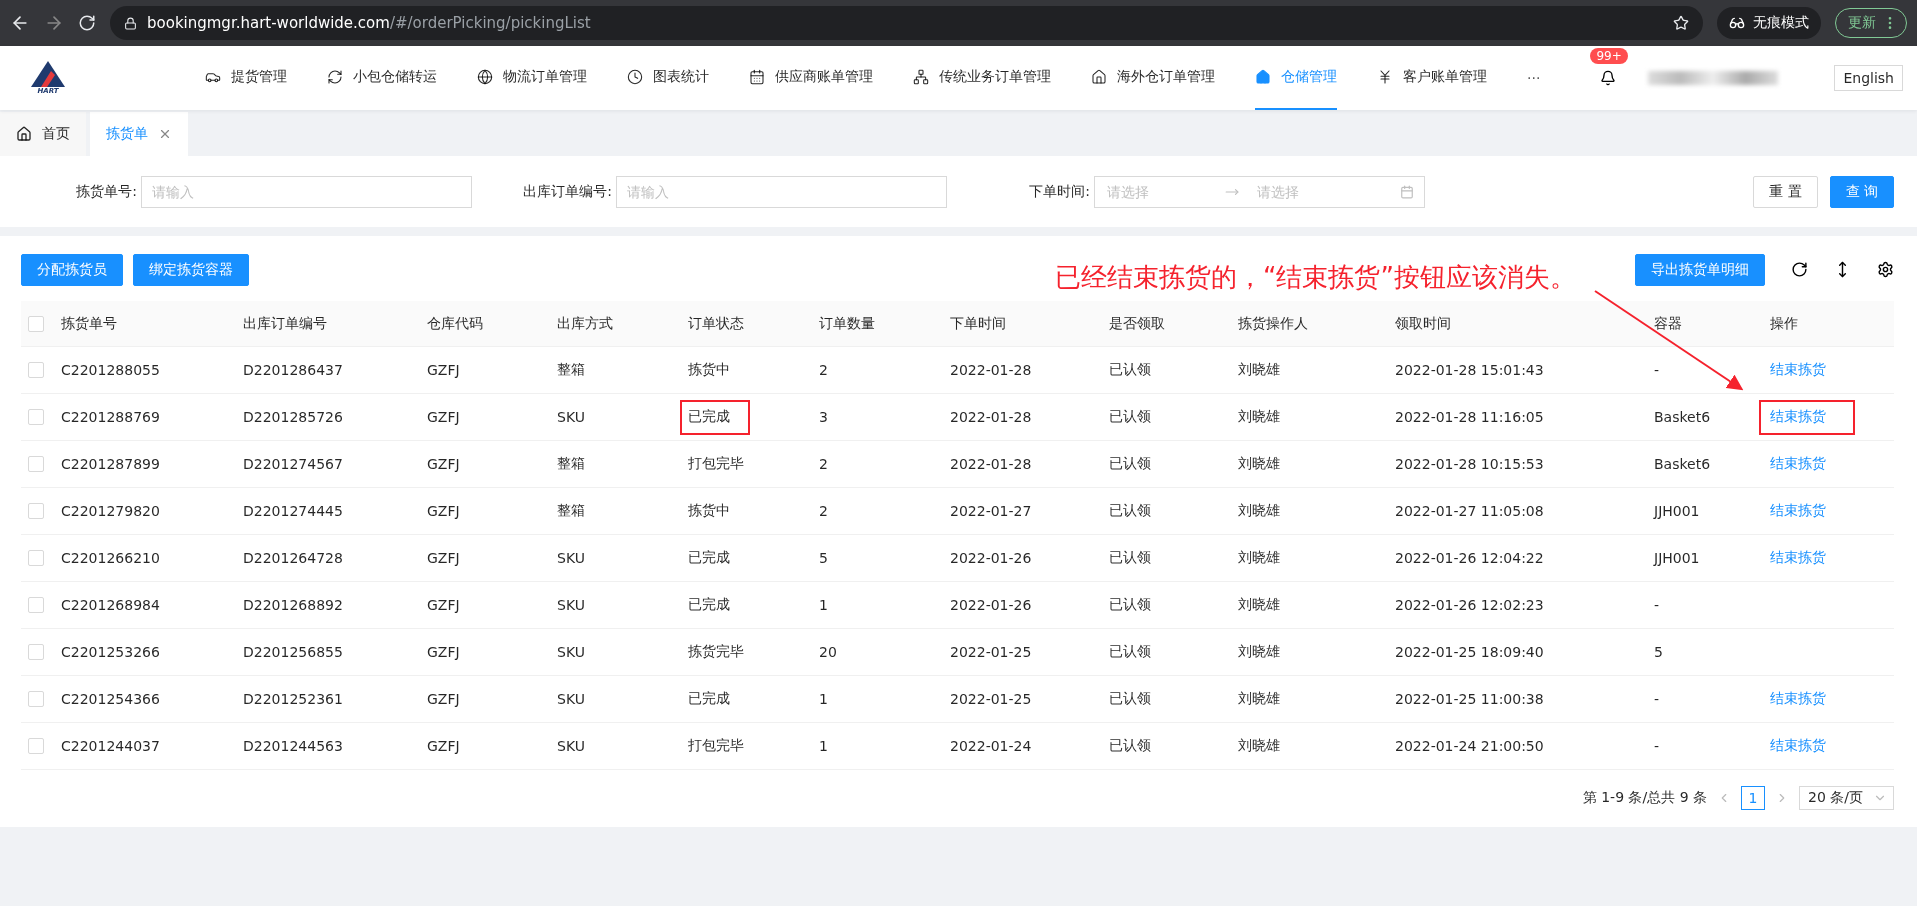 This screenshot has height=906, width=1917. I want to click on notification-badge: 99+, so click(1609, 56).